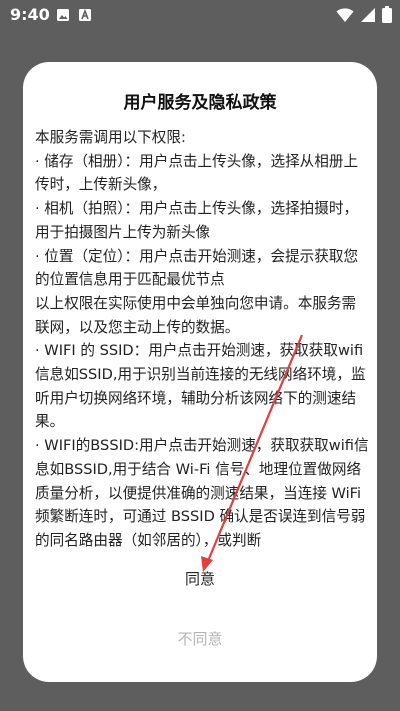 This screenshot has height=711, width=400. What do you see at coordinates (110, 137) in the screenshot?
I see `policy-paragraph: 本服务需调用以下权限:` at bounding box center [110, 137].